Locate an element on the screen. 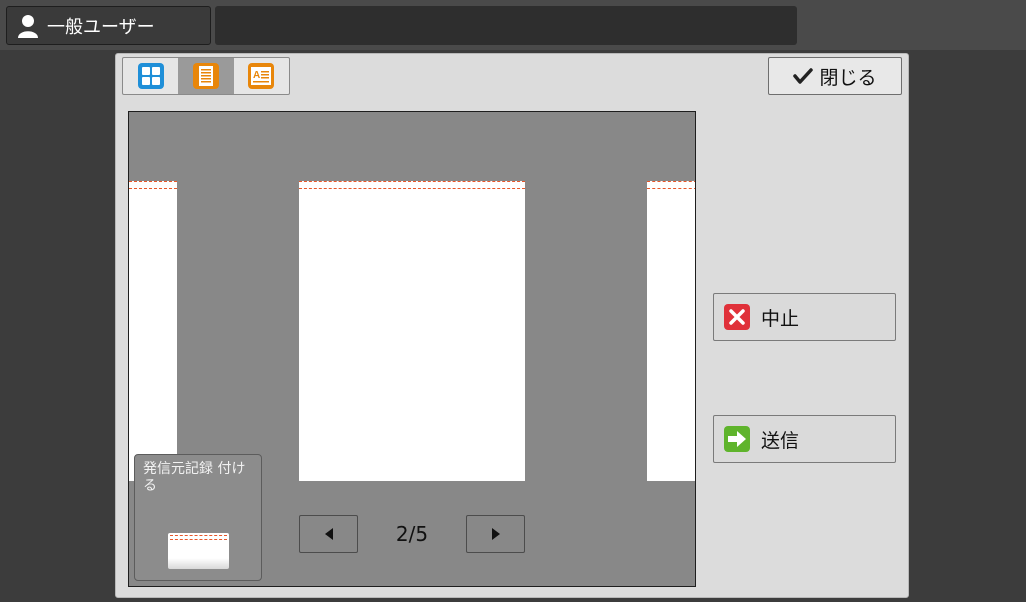 This screenshot has height=602, width=1026. next-page-thumbnail is located at coordinates (671, 331).